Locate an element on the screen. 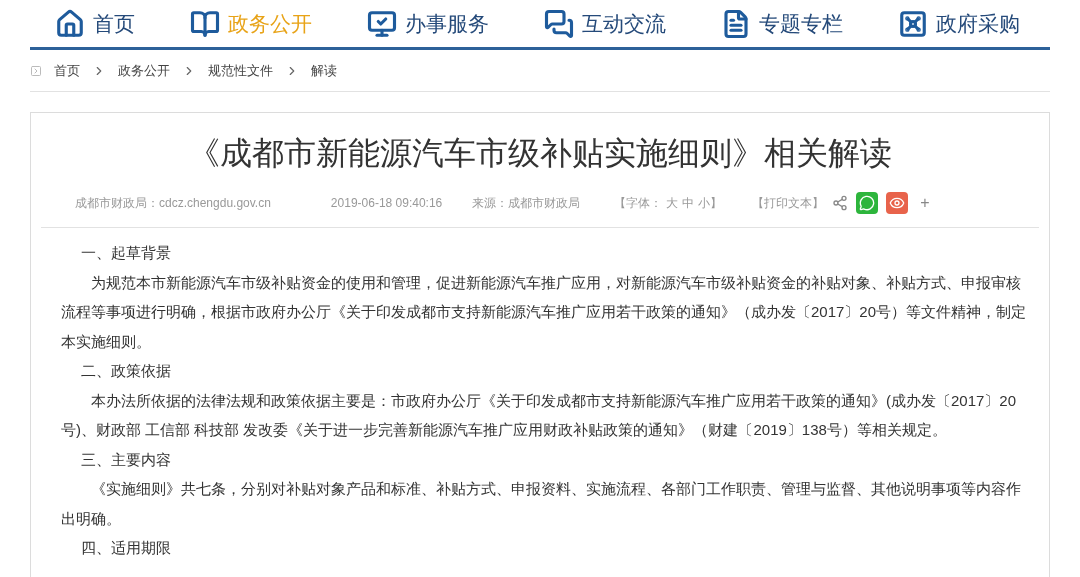 The image size is (1080, 577). section-heading: 四、适用期限 is located at coordinates (126, 548).